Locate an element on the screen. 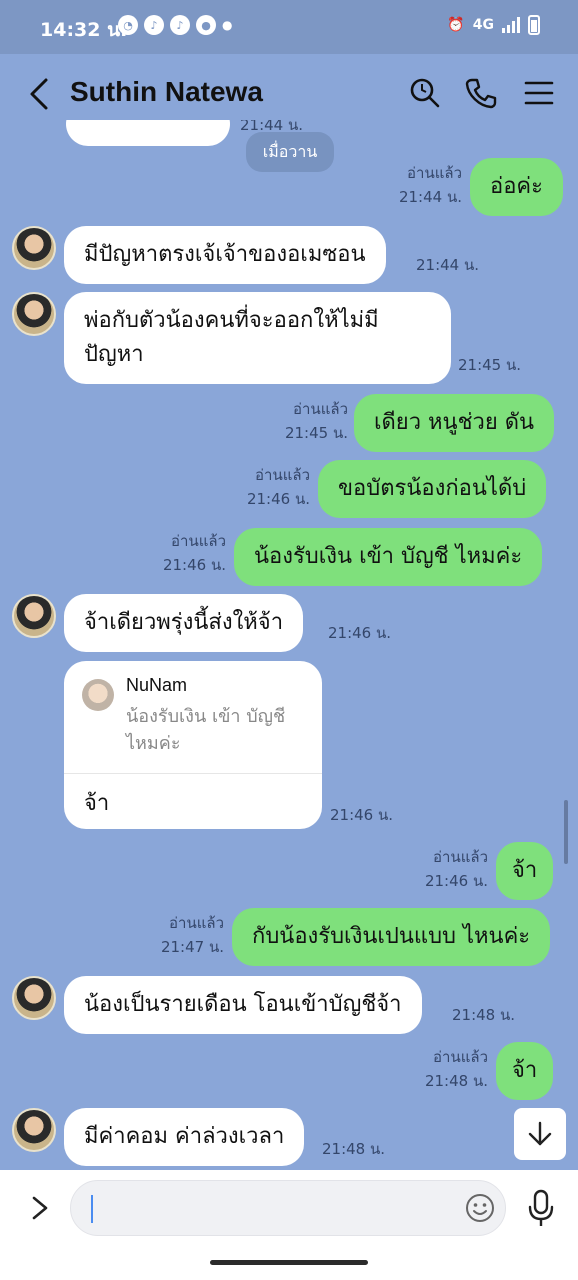 The image size is (578, 1280). incoming-bubble: จ้าเดียวพรุ่งนี้ส่งให้จ้า is located at coordinates (184, 623).